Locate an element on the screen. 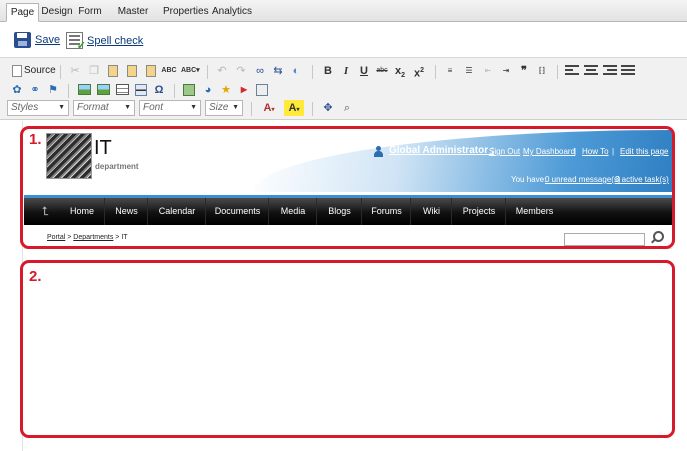 The image size is (687, 451). paste-word-icon is located at coordinates (151, 71).